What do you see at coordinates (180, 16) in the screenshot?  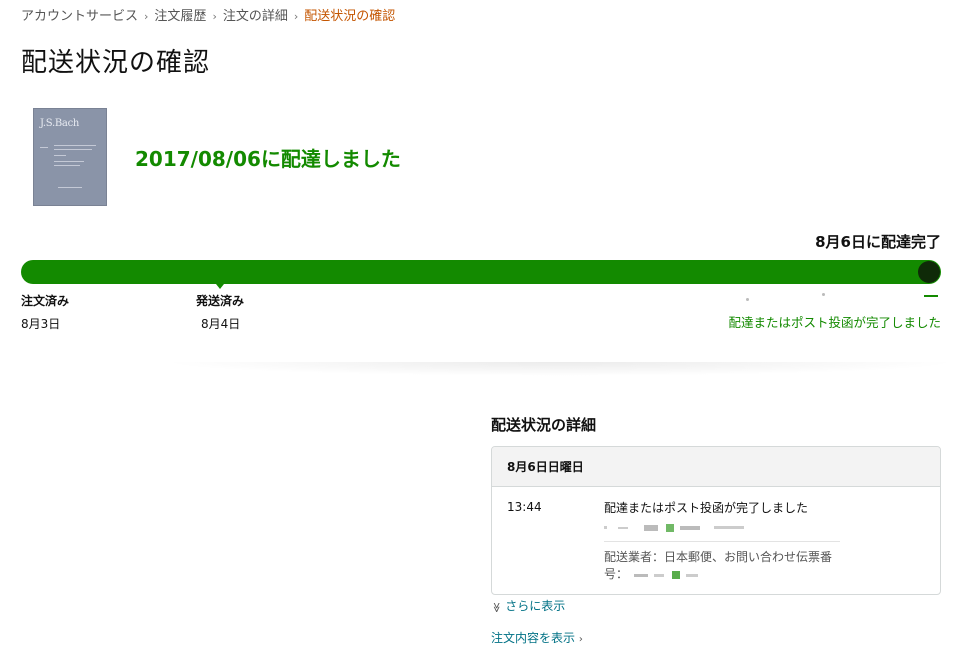 I see `breadcrumb-order-history: 注文履歴` at bounding box center [180, 16].